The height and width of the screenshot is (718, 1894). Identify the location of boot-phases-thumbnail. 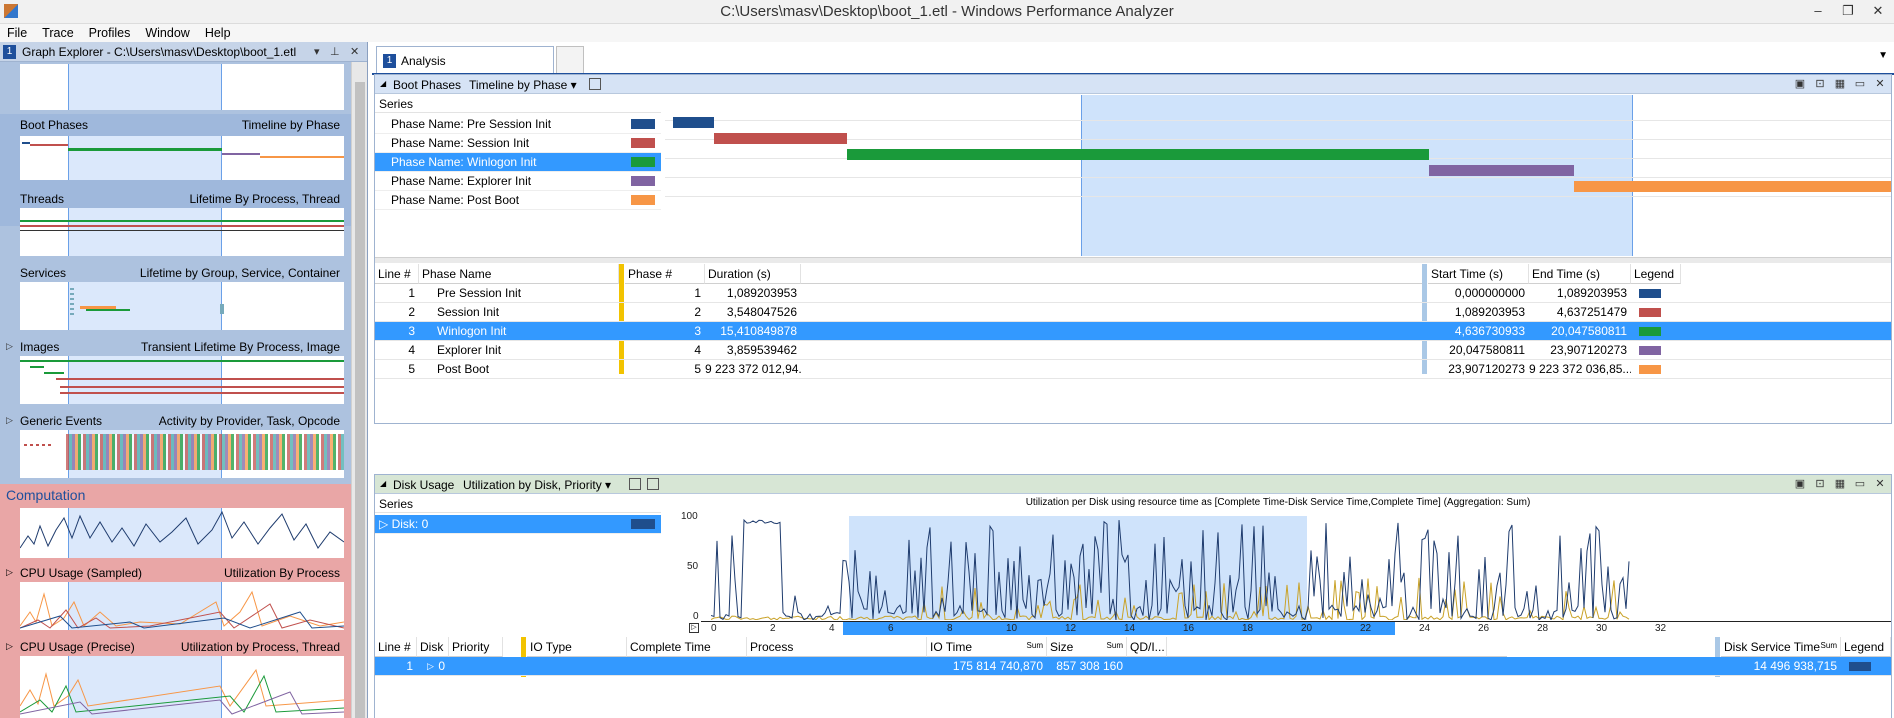
(182, 158).